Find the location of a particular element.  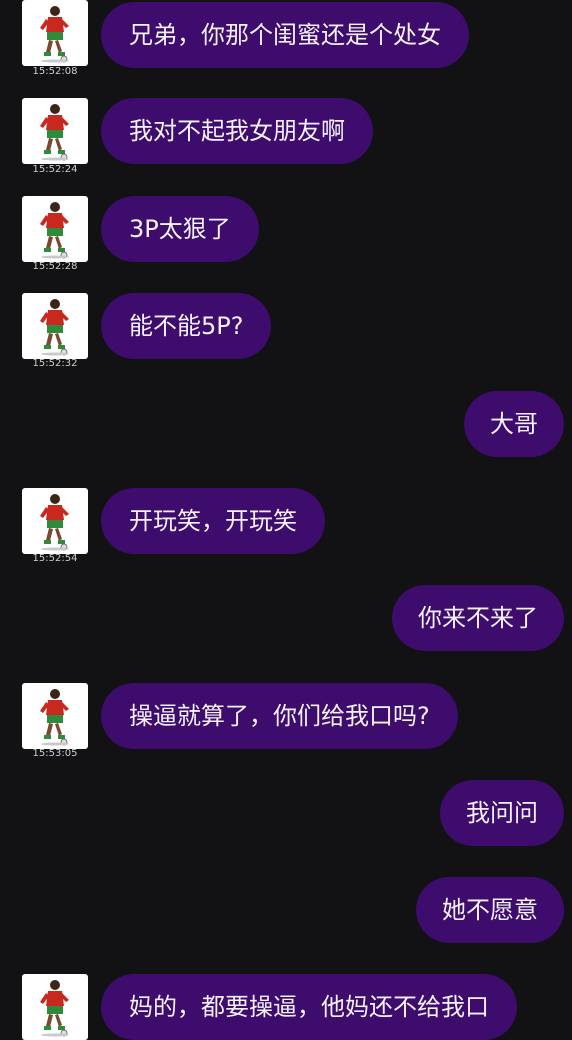

message-bubble: 能不能5P? is located at coordinates (186, 326).